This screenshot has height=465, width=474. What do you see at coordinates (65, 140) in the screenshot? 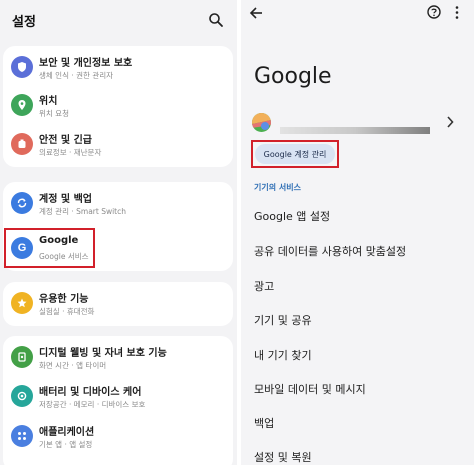
I see `settings-item-title: 안전 및 긴급` at bounding box center [65, 140].